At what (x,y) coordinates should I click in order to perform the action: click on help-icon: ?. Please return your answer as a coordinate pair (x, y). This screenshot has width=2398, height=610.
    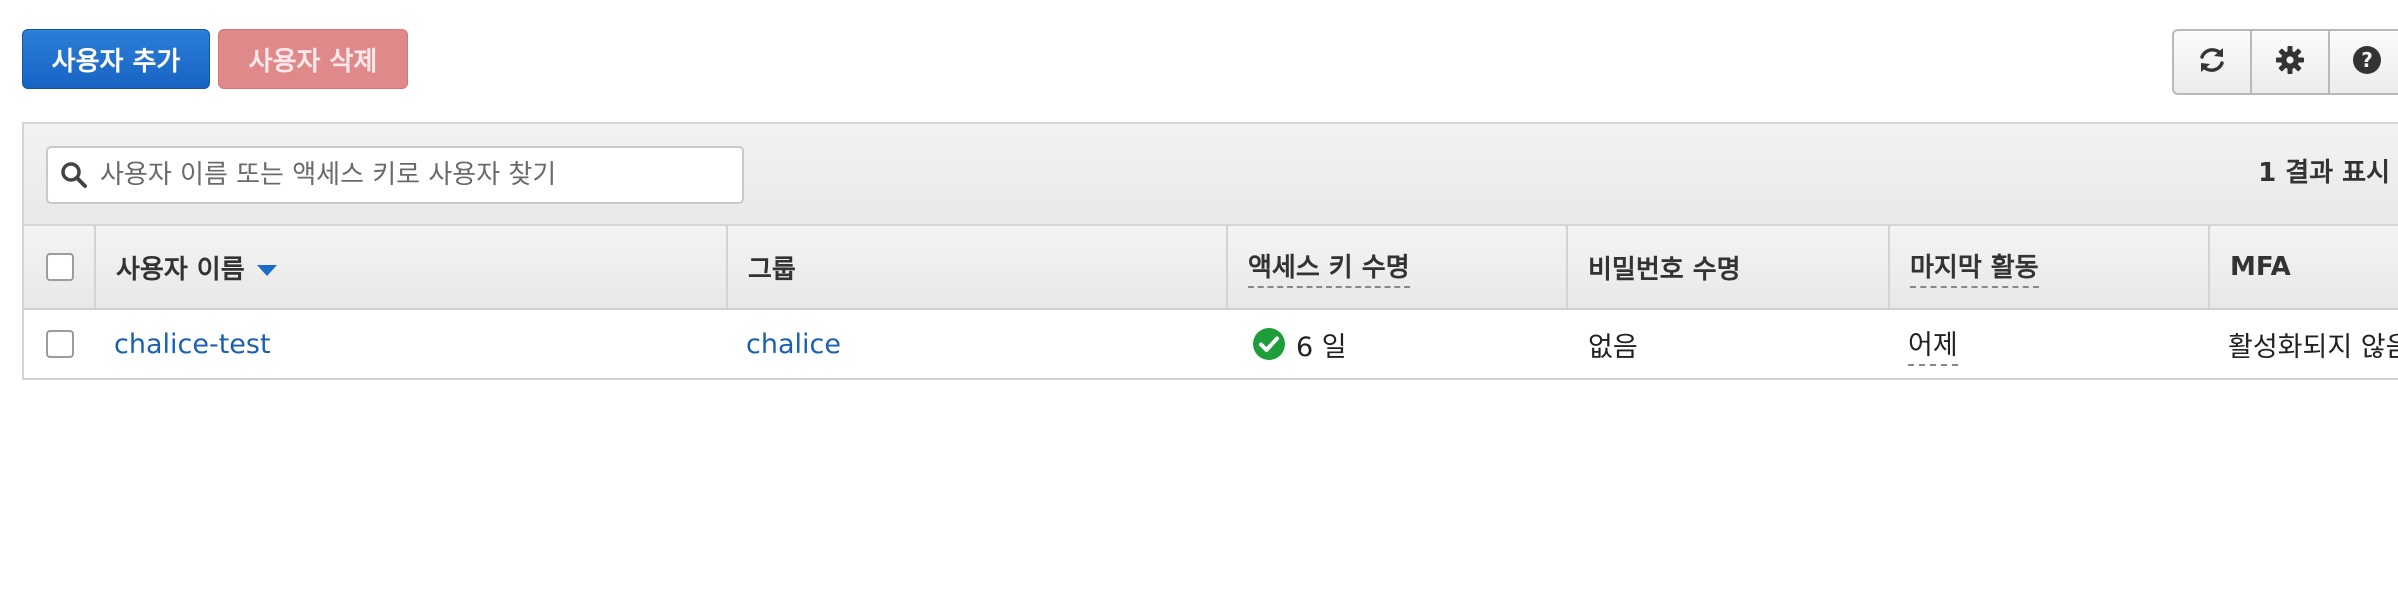
    Looking at the image, I should click on (2367, 62).